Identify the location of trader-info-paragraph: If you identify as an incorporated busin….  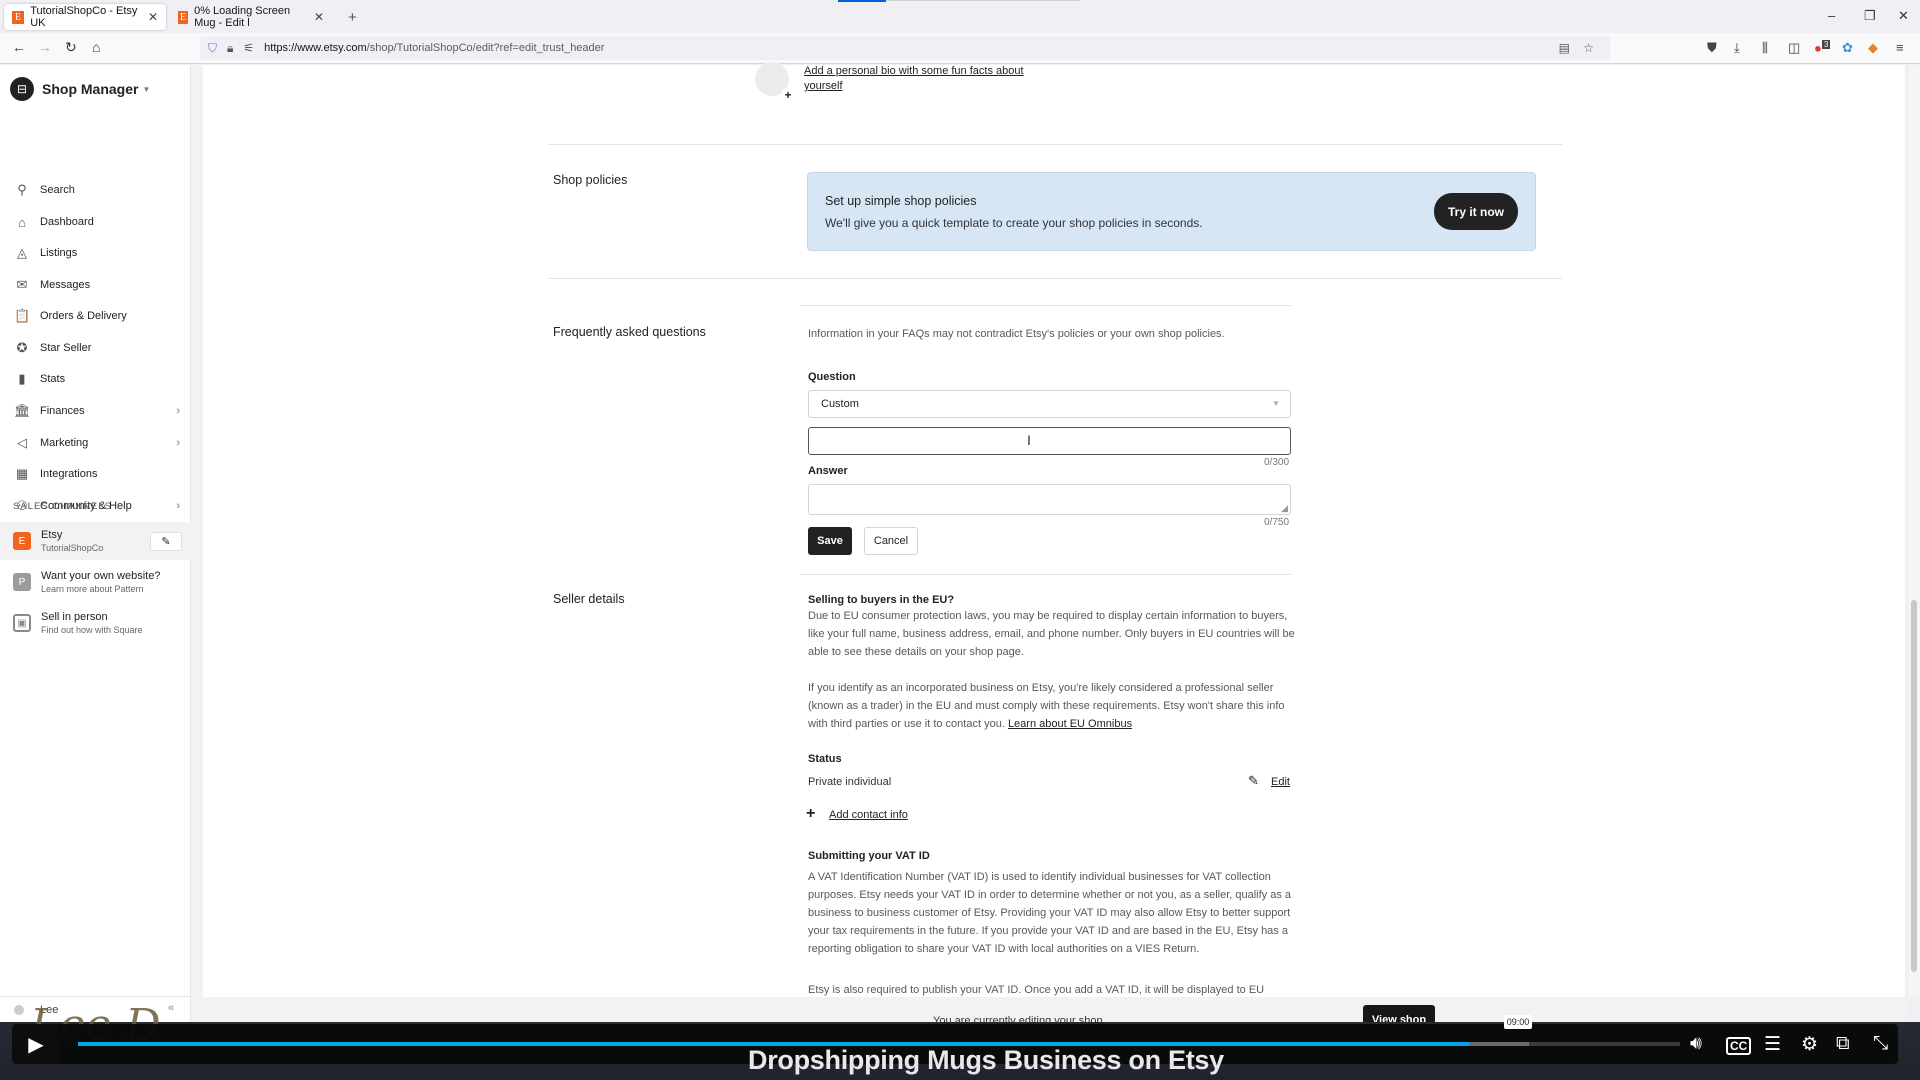
(1053, 706).